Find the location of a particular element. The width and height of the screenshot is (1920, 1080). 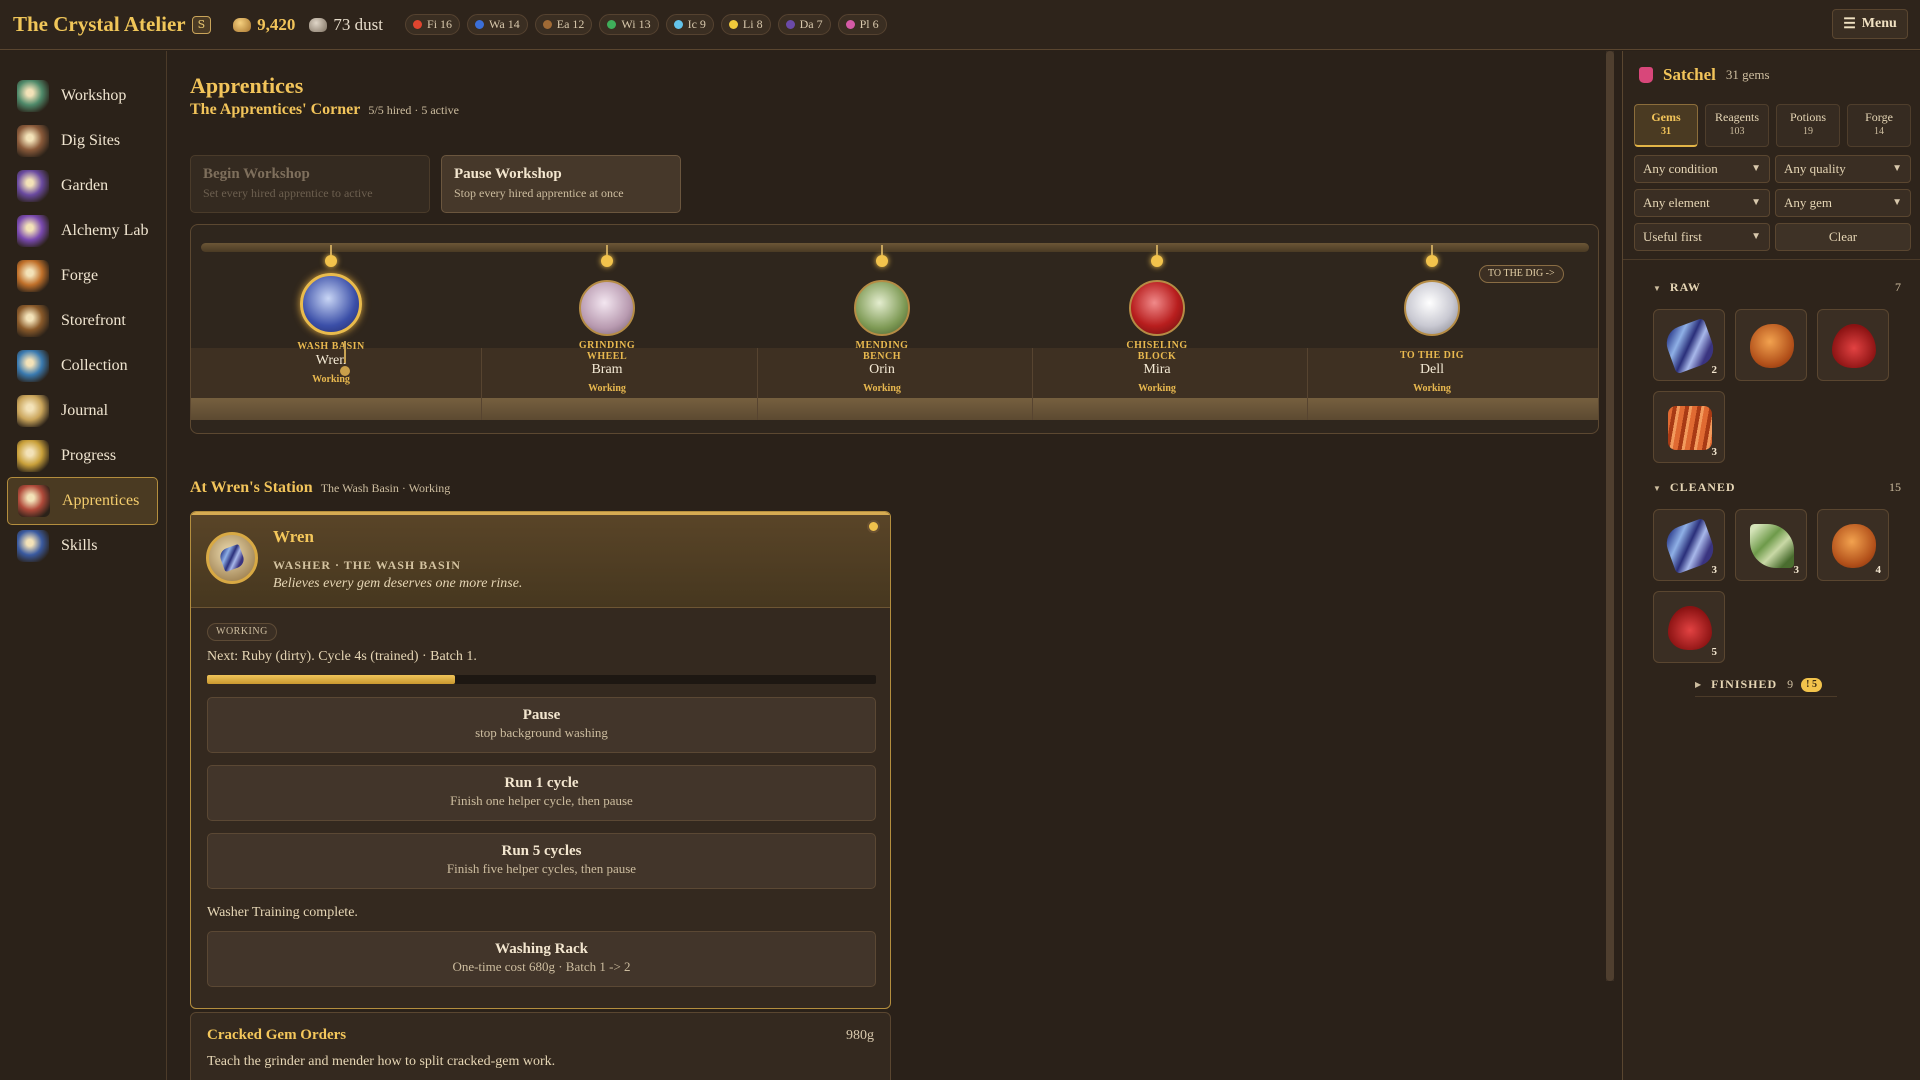

tab-gems: Gems 31 is located at coordinates (1666, 125).